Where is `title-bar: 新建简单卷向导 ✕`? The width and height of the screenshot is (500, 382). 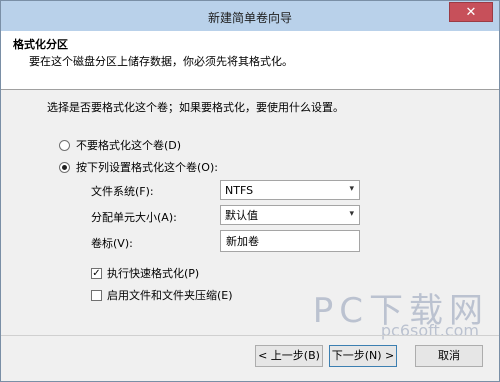 title-bar: 新建简单卷向导 ✕ is located at coordinates (250, 16).